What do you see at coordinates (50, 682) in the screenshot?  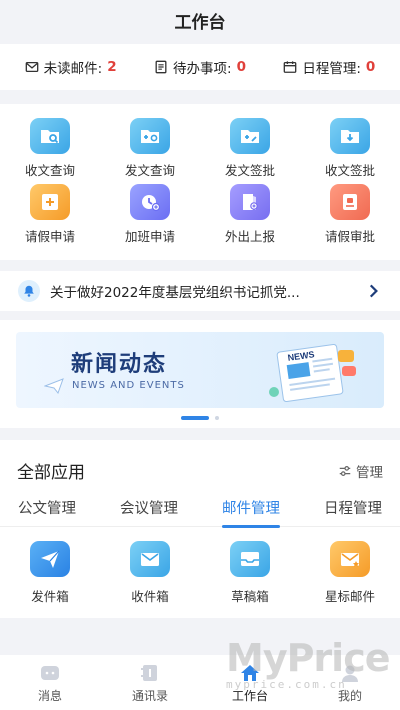 I see `nav-messages: 消息` at bounding box center [50, 682].